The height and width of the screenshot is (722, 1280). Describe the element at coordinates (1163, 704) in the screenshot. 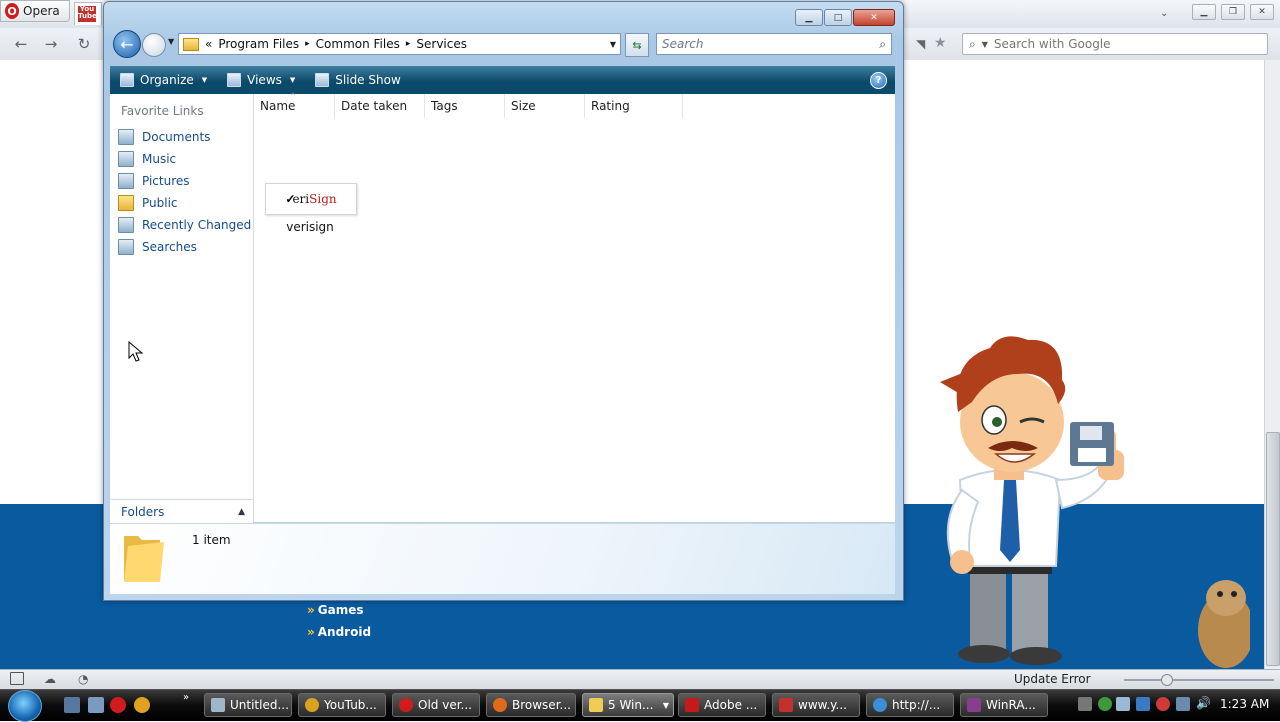

I see `tray-security-icon` at that location.